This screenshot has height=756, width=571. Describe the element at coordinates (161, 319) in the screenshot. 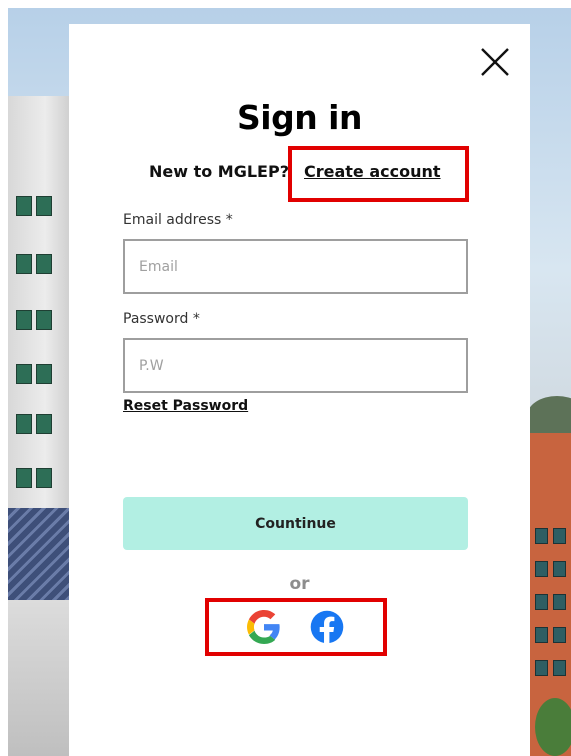

I see `password-label: Password *` at that location.